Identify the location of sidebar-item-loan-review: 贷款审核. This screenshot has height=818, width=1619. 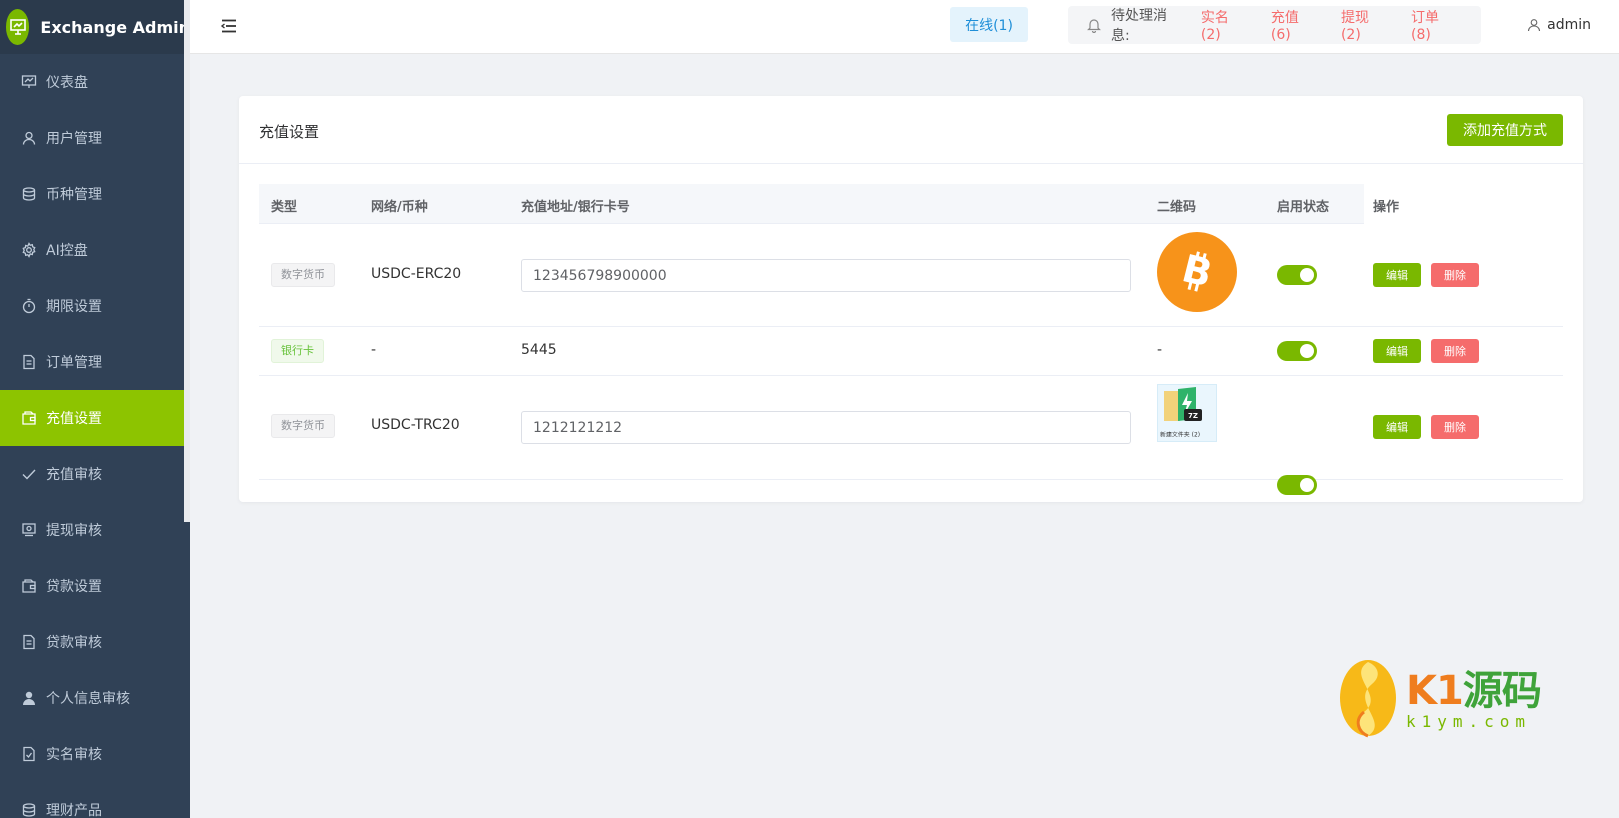
(95, 642).